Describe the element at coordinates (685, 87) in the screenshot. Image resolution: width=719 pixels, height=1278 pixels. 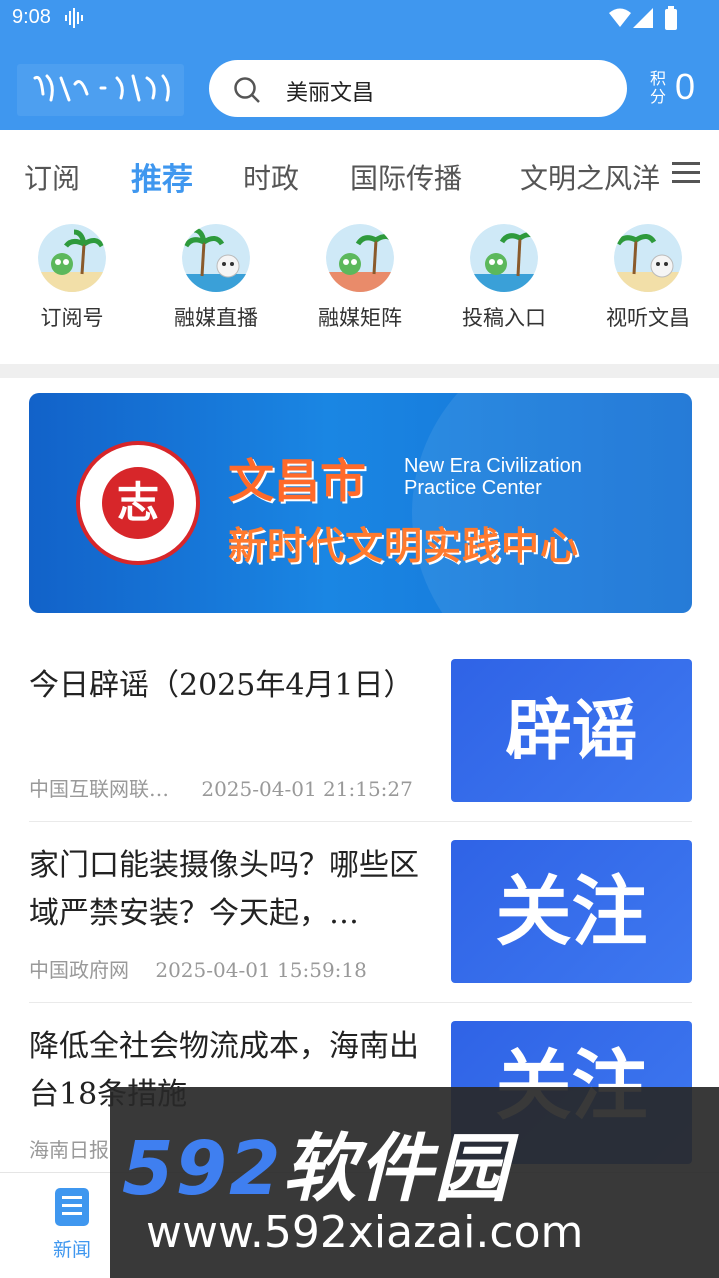
I see `points-value: 0` at that location.